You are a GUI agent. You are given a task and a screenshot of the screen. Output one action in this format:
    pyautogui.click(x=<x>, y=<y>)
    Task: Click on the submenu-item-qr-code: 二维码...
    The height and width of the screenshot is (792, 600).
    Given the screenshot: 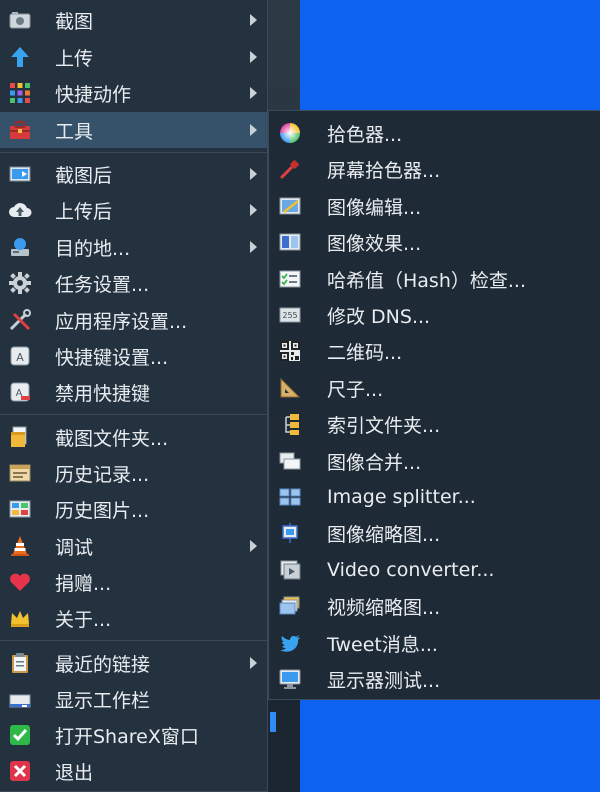 What is the action you would take?
    pyautogui.click(x=434, y=351)
    